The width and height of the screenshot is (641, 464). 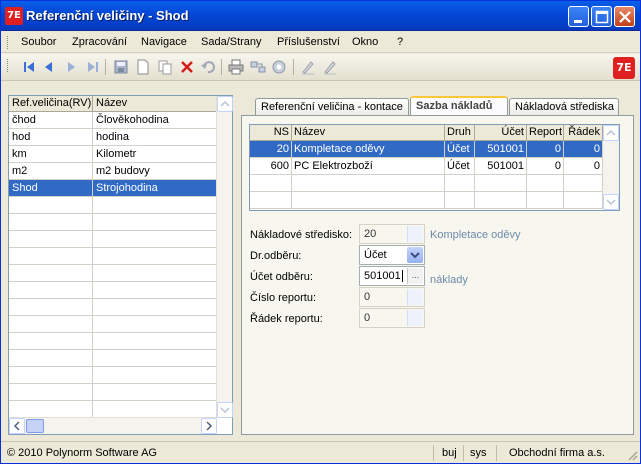 What do you see at coordinates (460, 183) in the screenshot?
I see `cell-type` at bounding box center [460, 183].